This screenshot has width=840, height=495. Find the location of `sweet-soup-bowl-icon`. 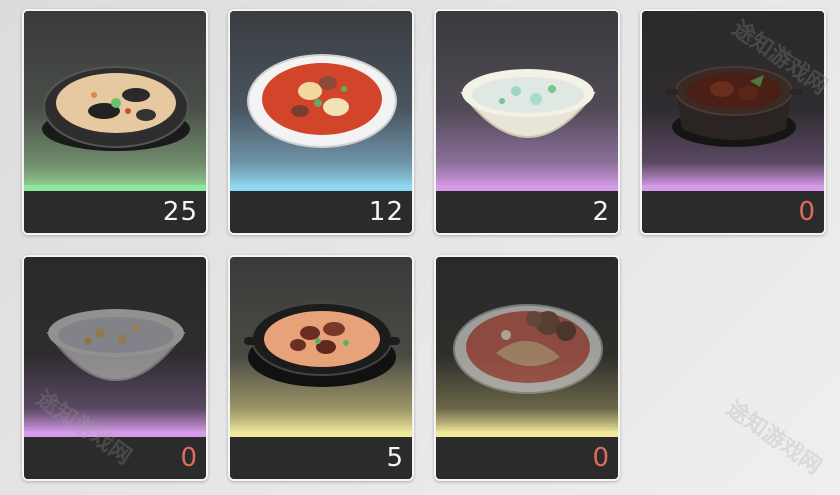

sweet-soup-bowl-icon is located at coordinates (116, 345).